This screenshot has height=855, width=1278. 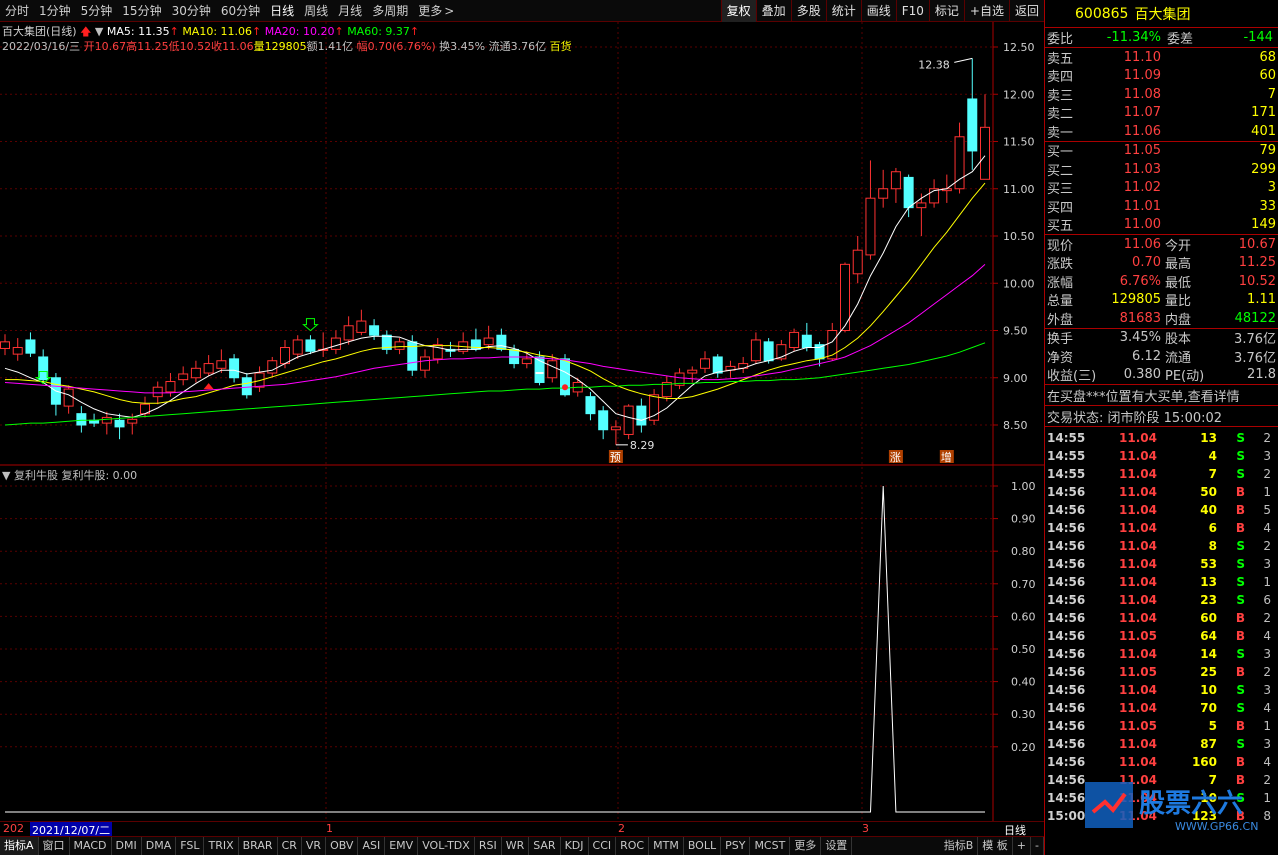 I want to click on period-tab-8: 月线, so click(x=350, y=11).